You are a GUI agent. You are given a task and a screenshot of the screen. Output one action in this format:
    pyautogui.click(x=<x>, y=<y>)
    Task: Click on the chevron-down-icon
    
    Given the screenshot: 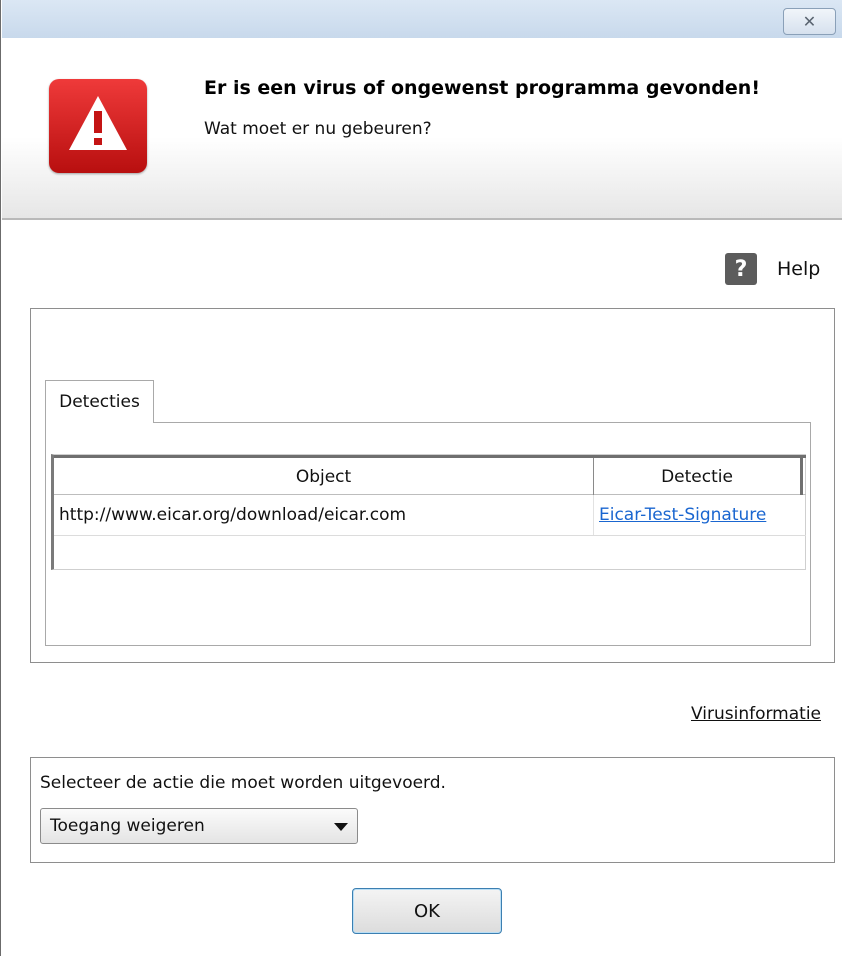 What is the action you would take?
    pyautogui.click(x=341, y=827)
    